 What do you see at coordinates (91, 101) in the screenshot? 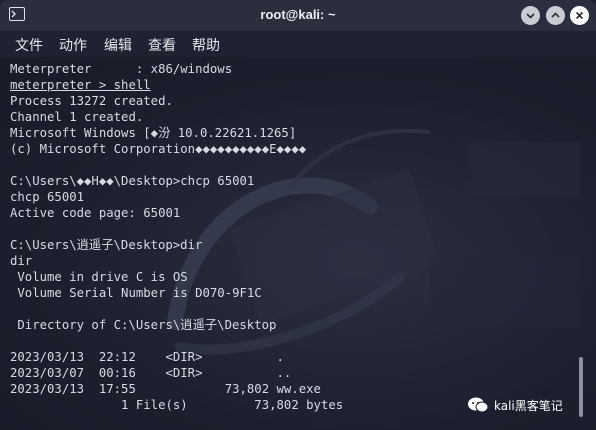
I see `terminal-line: Process 13272 created.` at bounding box center [91, 101].